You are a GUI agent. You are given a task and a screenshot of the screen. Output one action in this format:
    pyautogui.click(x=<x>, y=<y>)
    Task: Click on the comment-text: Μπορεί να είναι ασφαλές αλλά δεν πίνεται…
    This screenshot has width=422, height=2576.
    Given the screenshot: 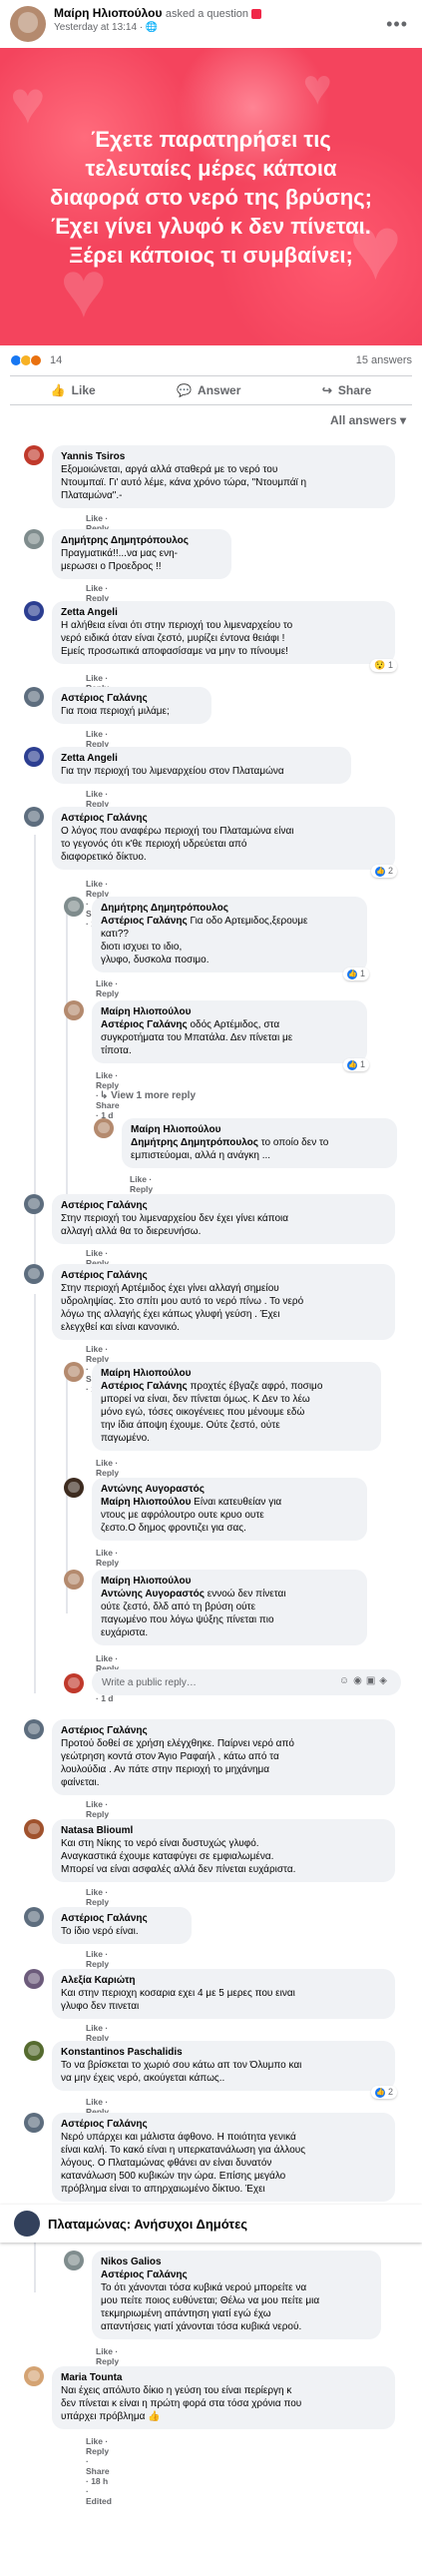 What is the action you would take?
    pyautogui.click(x=179, y=1869)
    